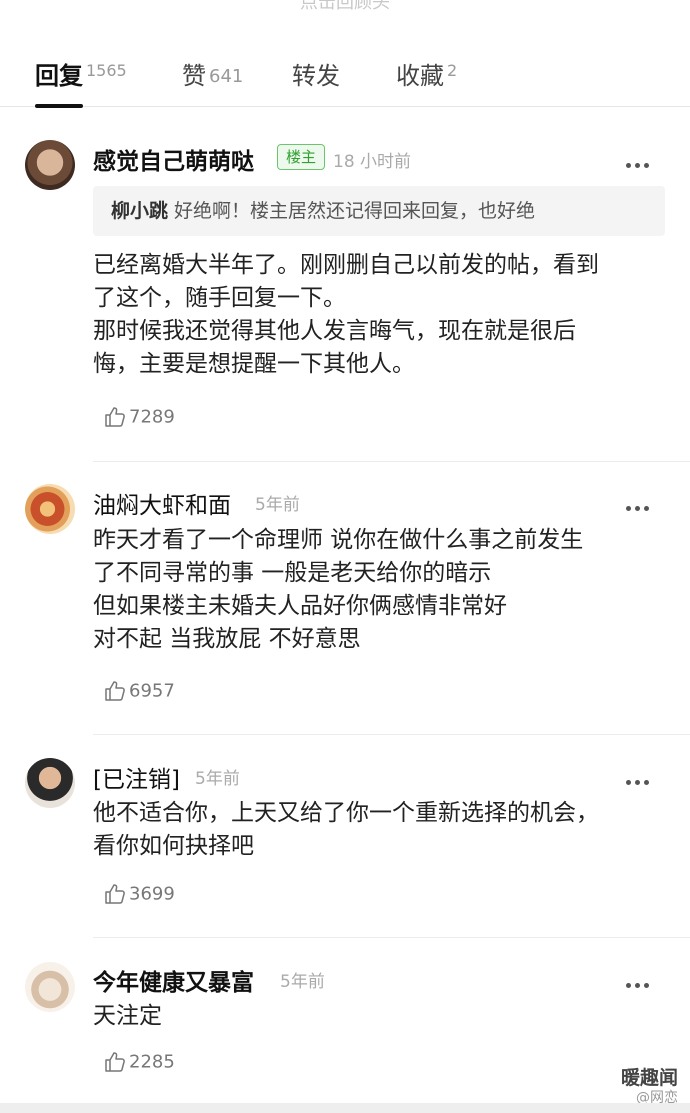 This screenshot has height=1113, width=690. I want to click on comment-line: 对不起 当我放屁 不好意思, so click(227, 639).